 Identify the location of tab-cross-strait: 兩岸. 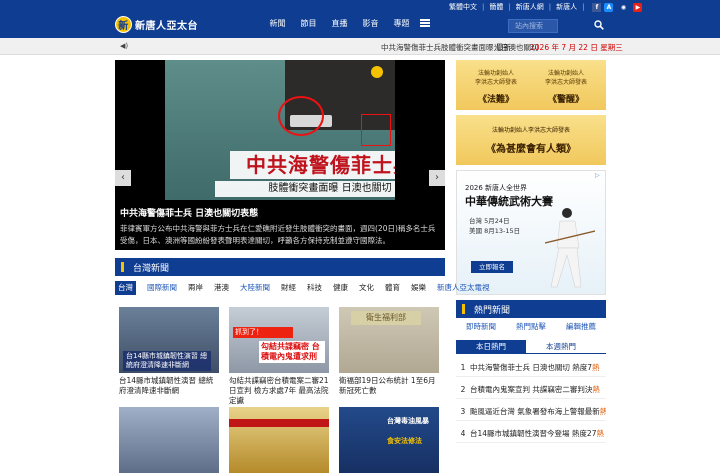
(195, 288).